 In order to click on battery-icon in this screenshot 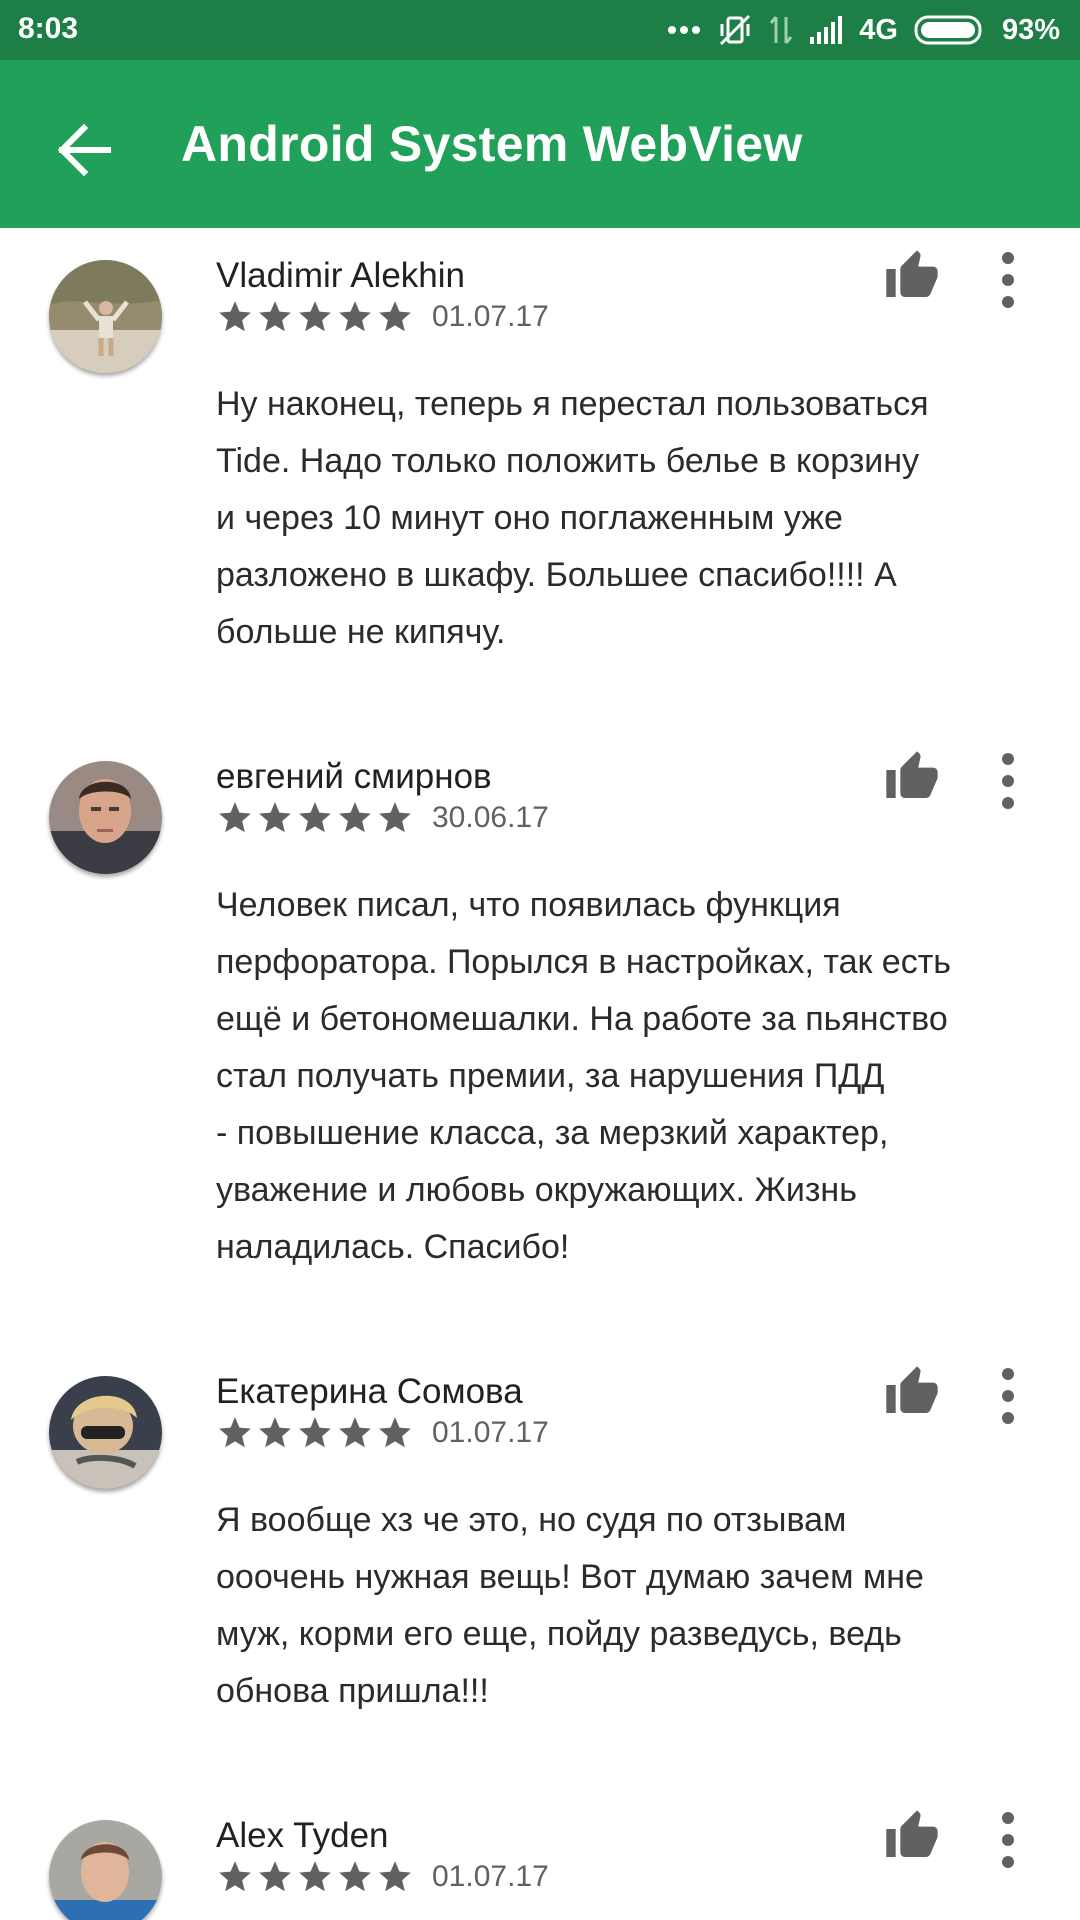, I will do `click(948, 30)`.